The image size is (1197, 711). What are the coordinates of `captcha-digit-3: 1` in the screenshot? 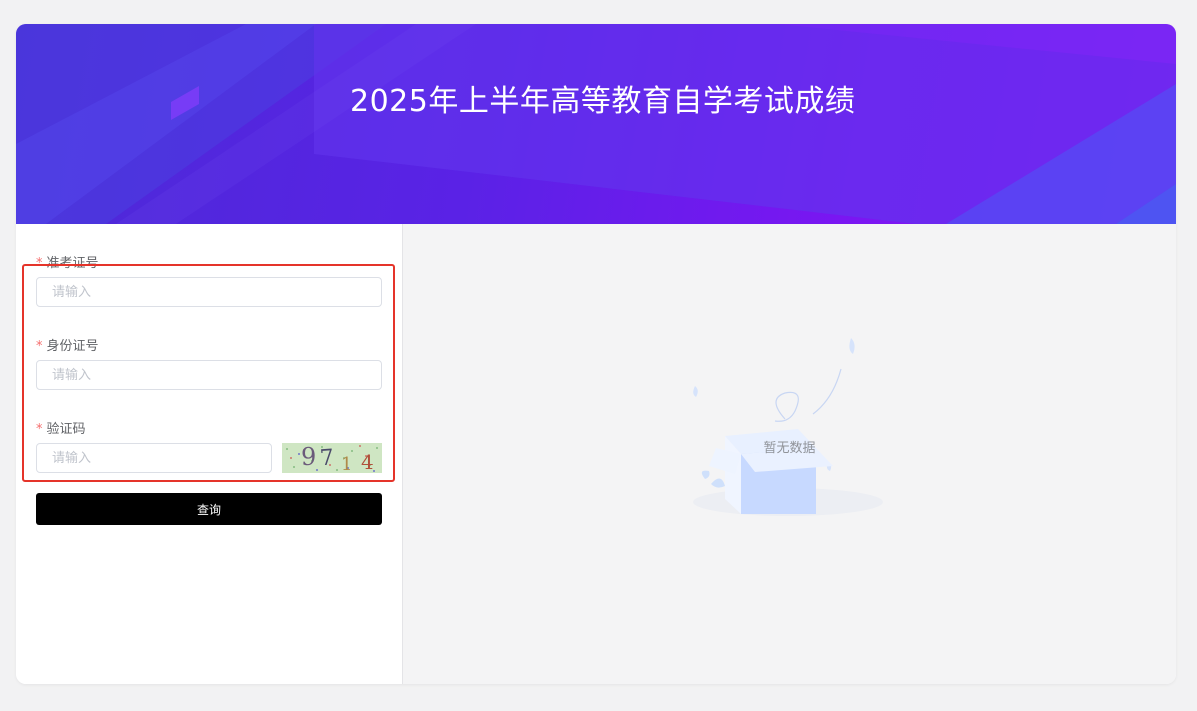 It's located at (346, 463).